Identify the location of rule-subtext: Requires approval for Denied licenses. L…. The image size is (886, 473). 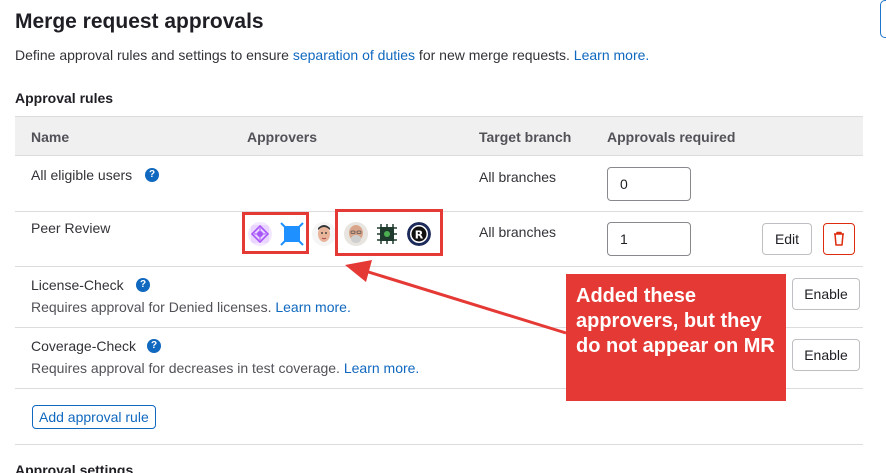
(191, 307).